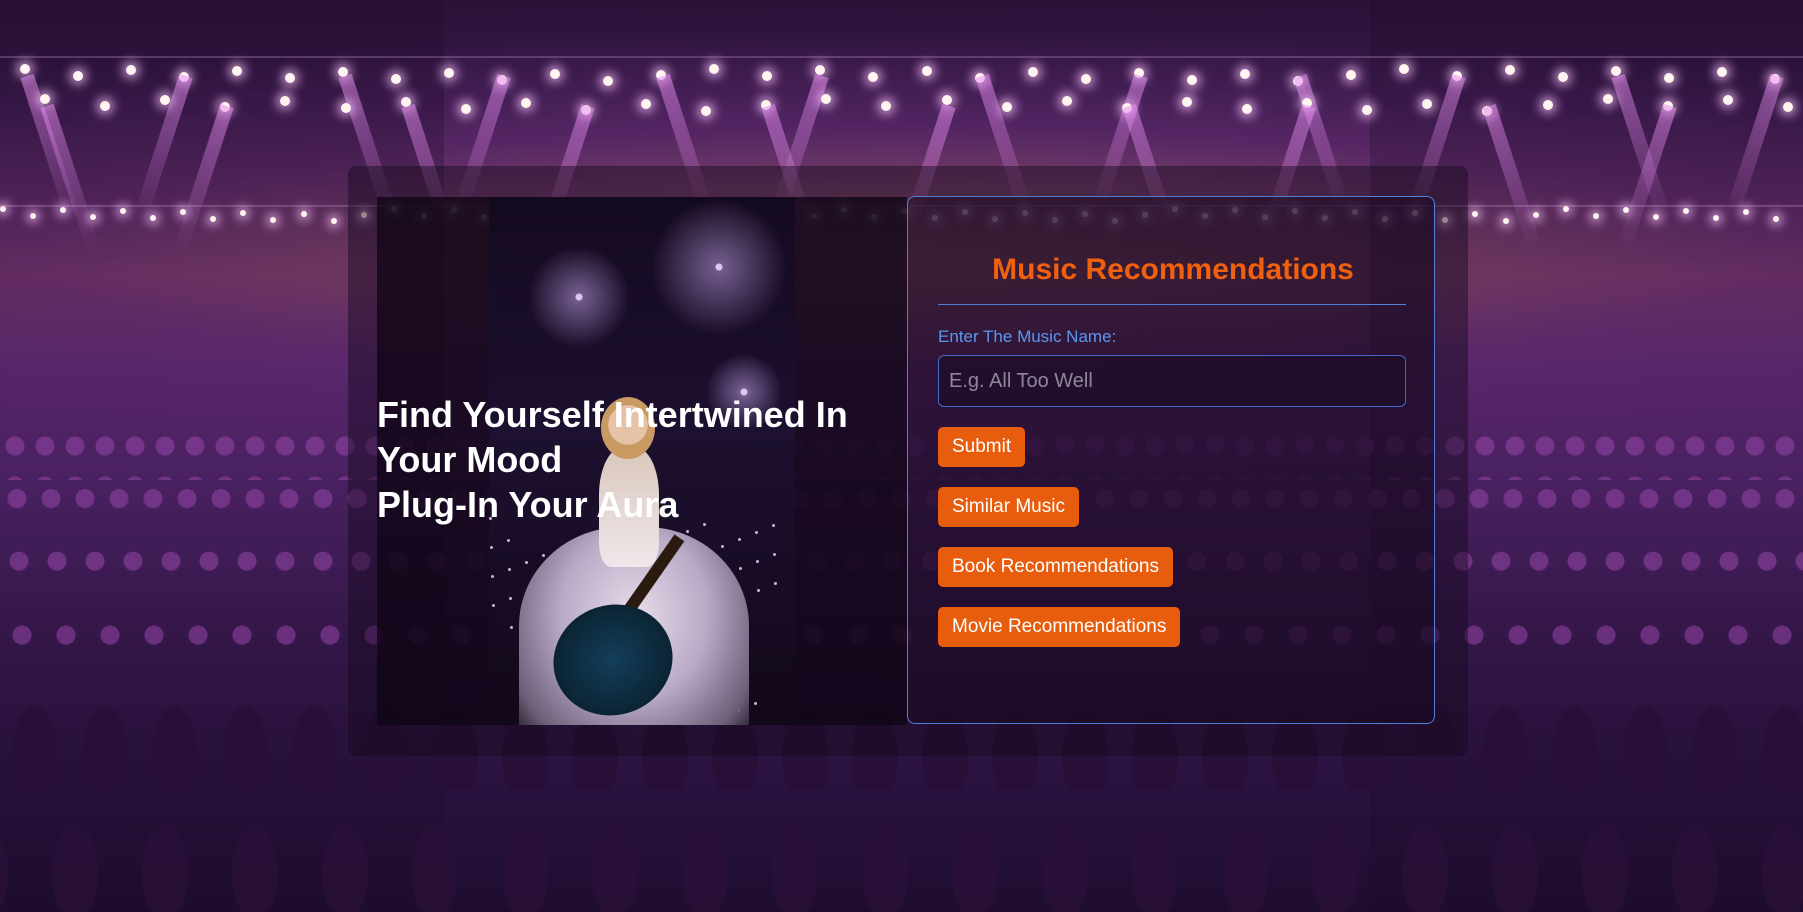 This screenshot has width=1803, height=912. Describe the element at coordinates (528, 504) in the screenshot. I see `tagline-line-3: Plug-In Your Aura` at that location.